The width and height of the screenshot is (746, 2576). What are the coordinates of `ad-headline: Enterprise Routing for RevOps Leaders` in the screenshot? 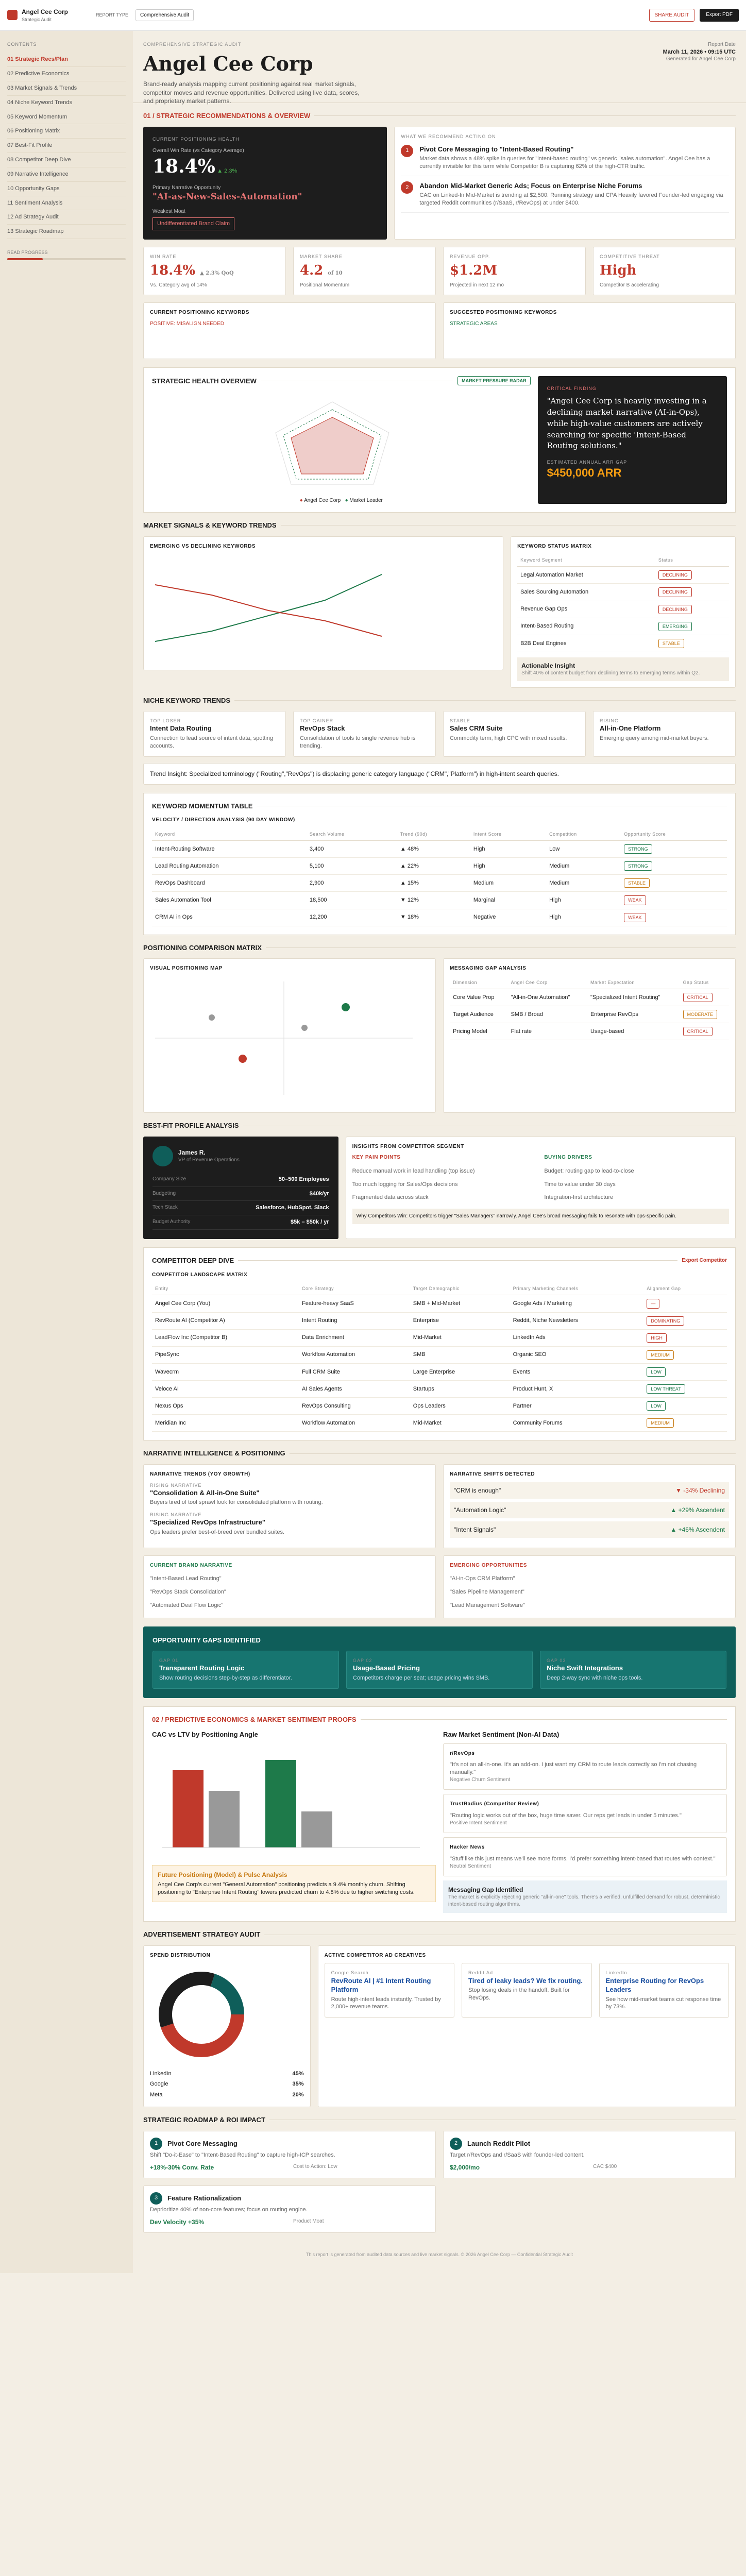 It's located at (654, 1985).